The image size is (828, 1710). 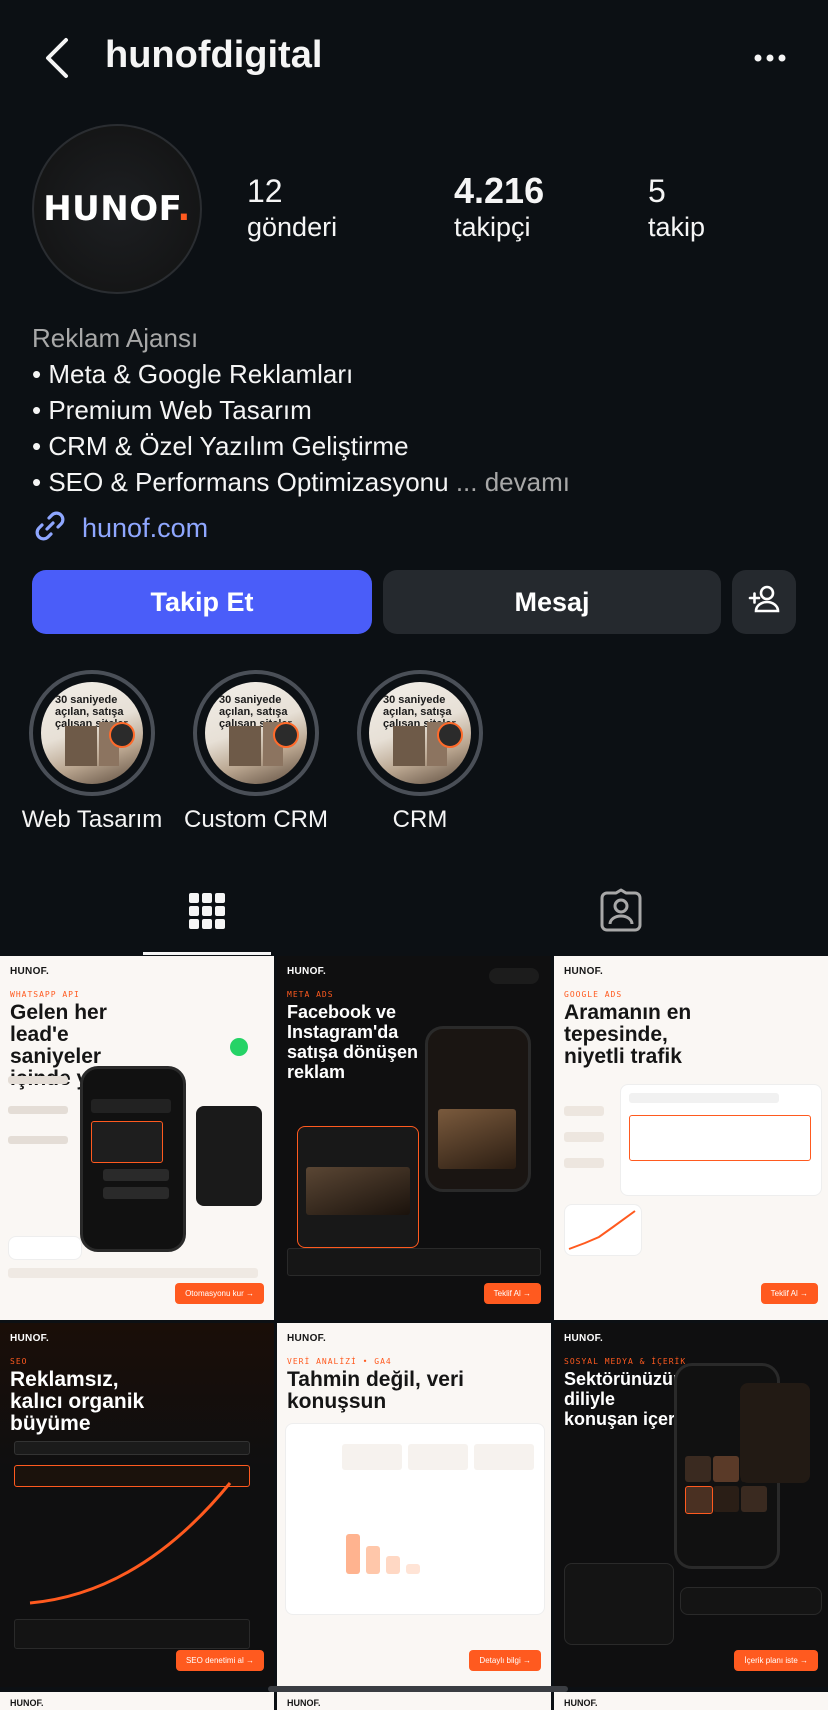 I want to click on highlight-label: Web Tasarım, so click(x=92, y=819).